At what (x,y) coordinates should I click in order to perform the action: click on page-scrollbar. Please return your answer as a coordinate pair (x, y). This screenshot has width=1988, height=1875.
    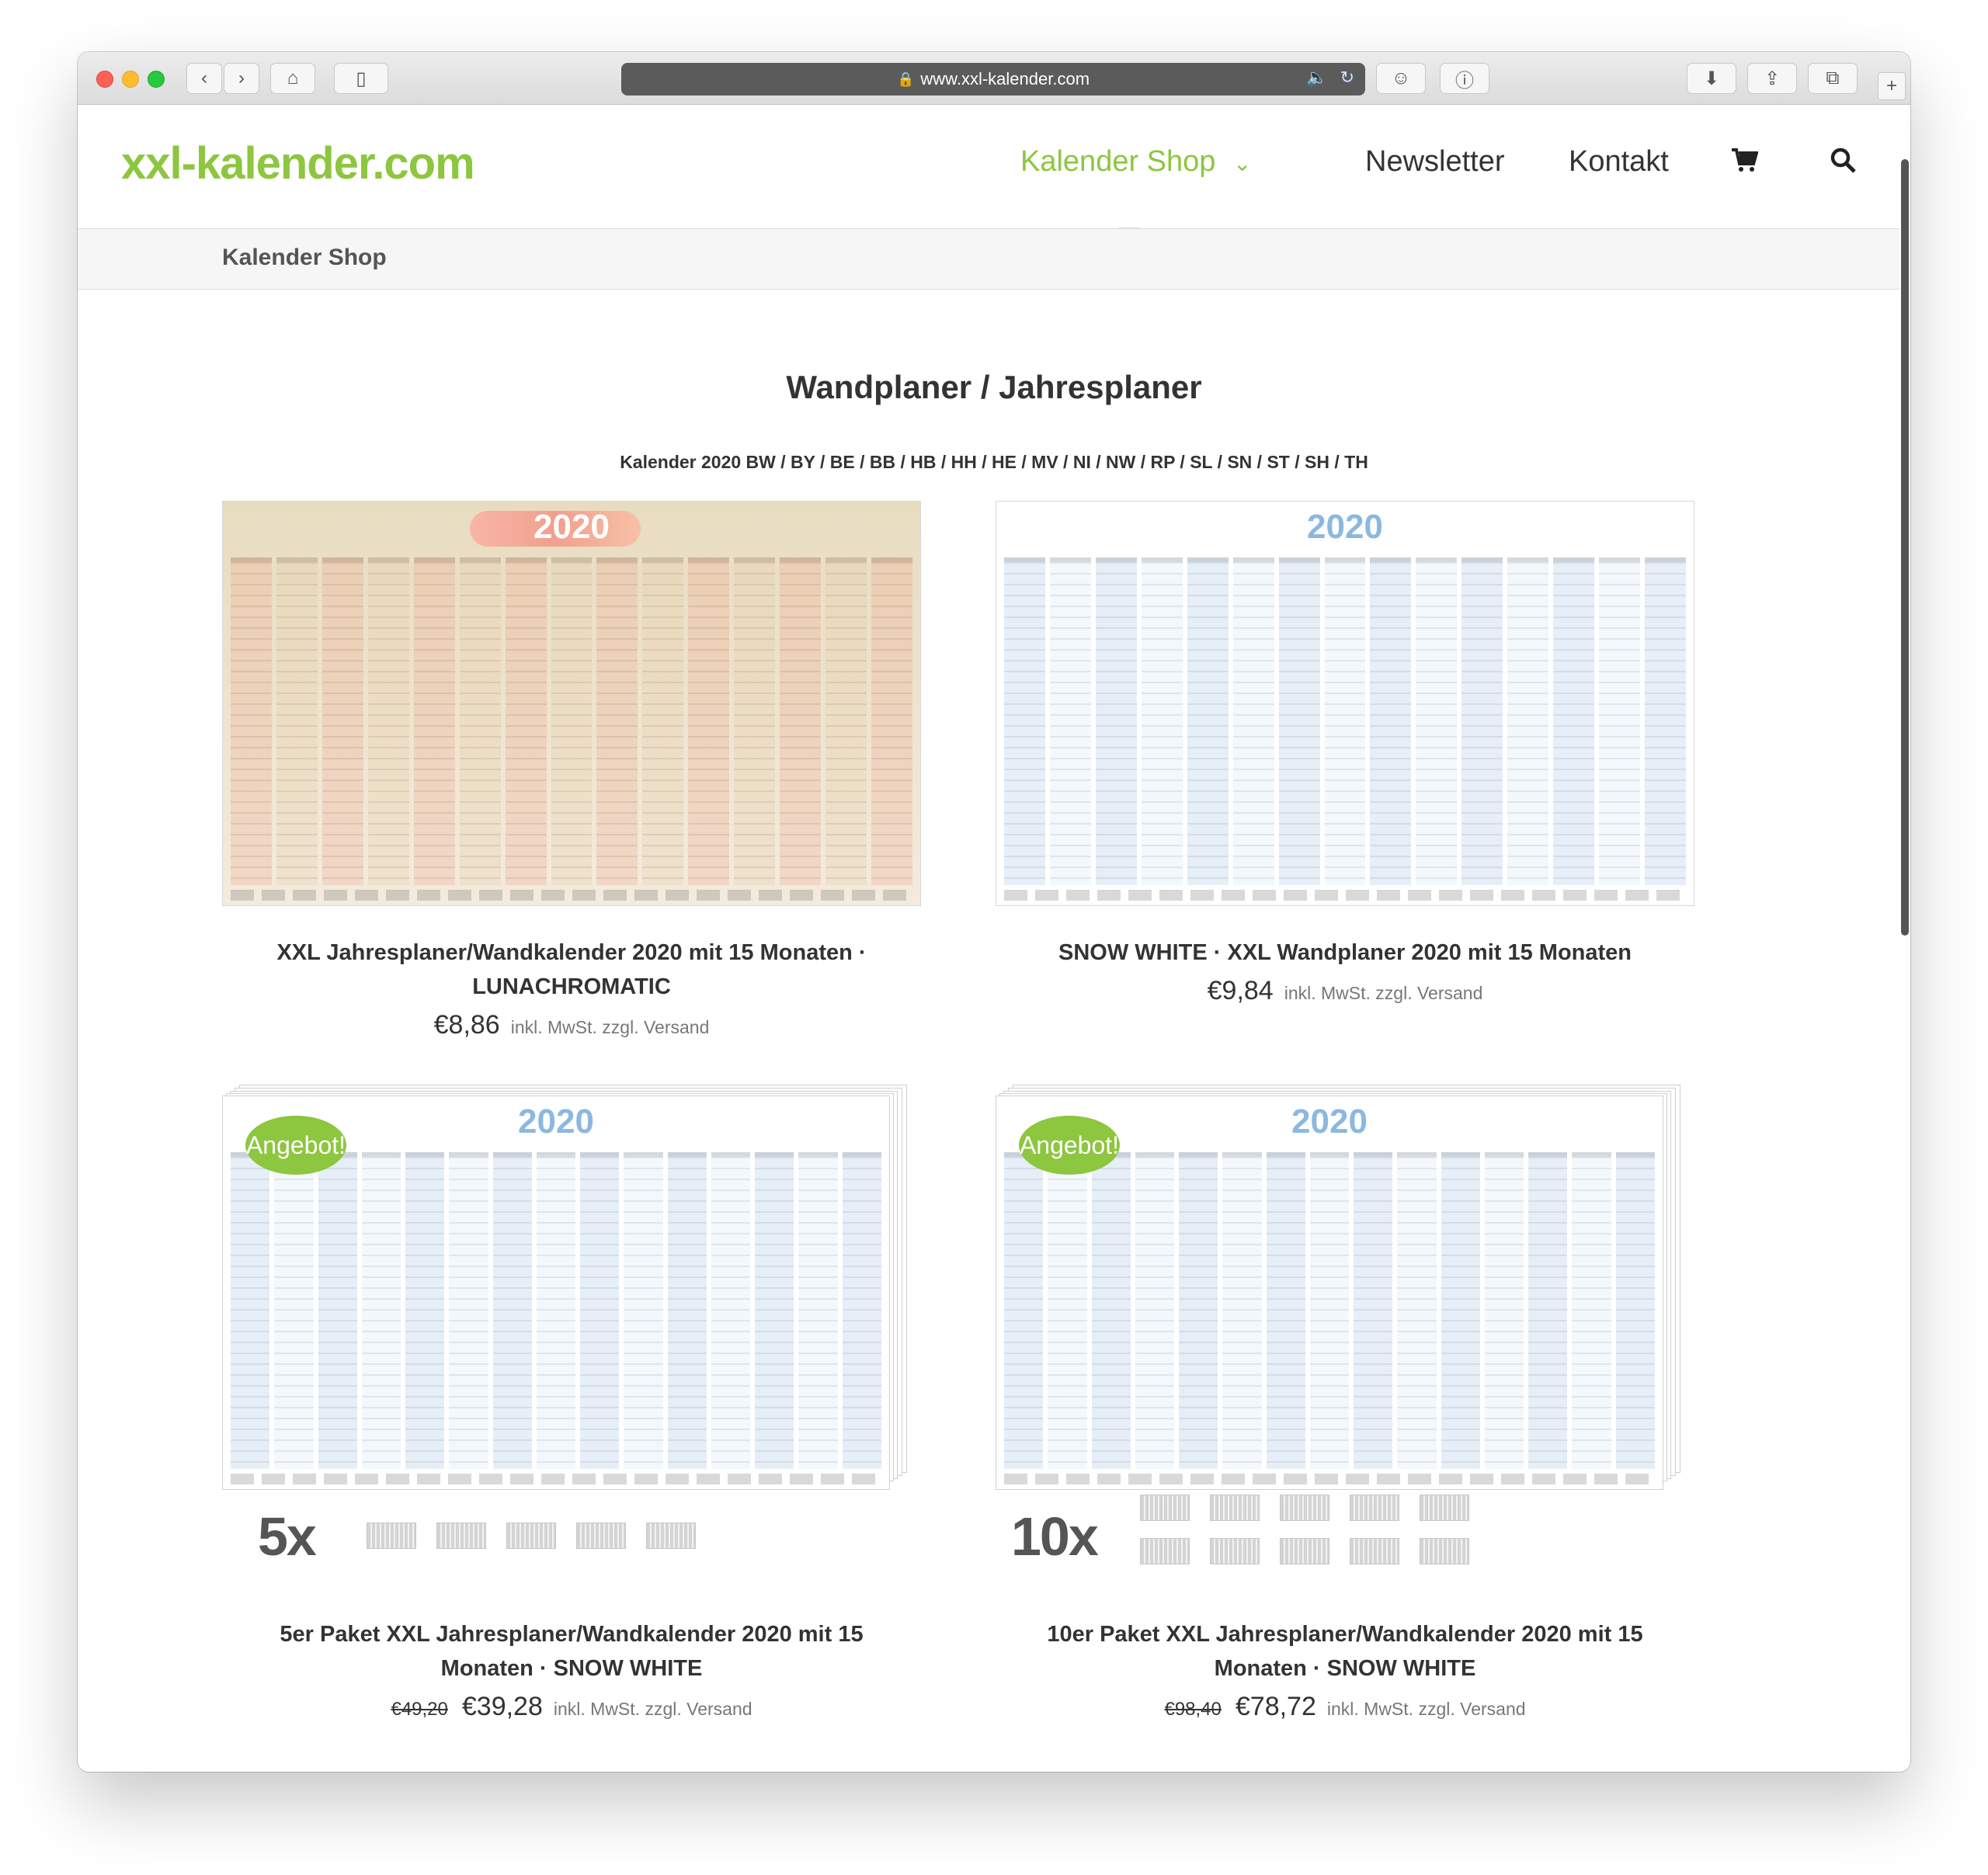
    Looking at the image, I should click on (1905, 938).